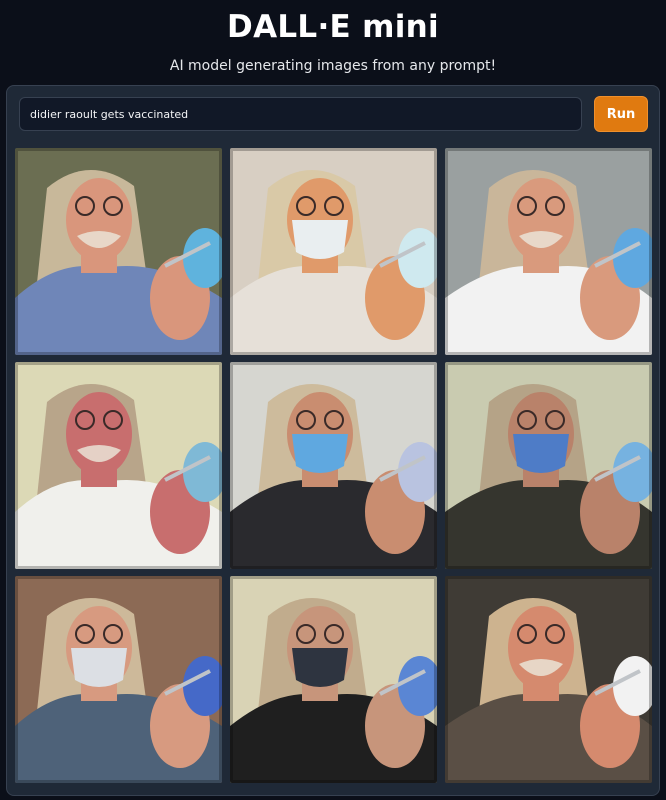  I want to click on run-button: Run, so click(621, 114).